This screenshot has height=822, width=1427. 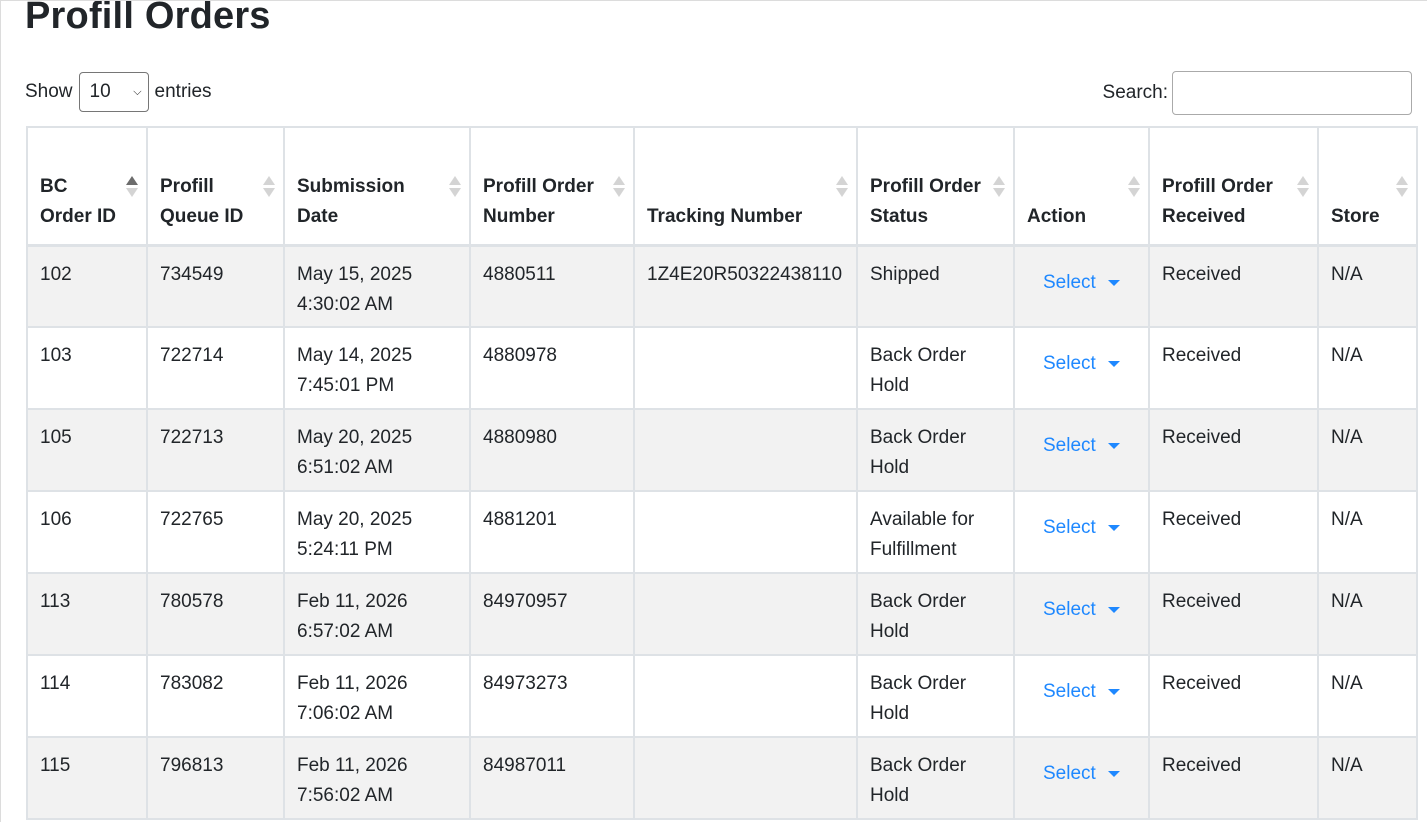 I want to click on column-header-store: Store, so click(x=1367, y=186).